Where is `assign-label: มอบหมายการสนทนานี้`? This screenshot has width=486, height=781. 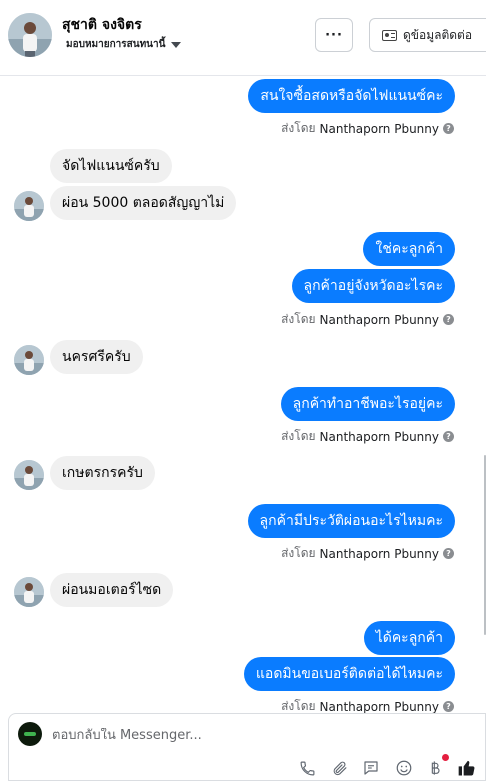 assign-label: มอบหมายการสนทนานี้ is located at coordinates (116, 44).